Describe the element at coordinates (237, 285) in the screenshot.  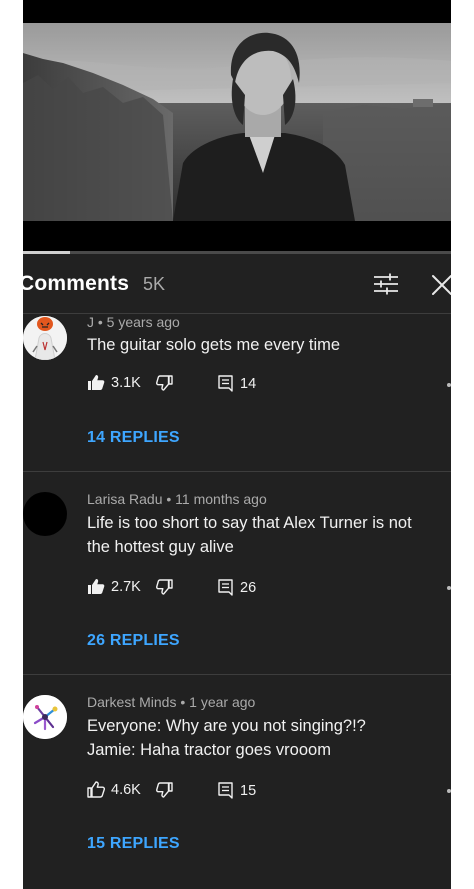
I see `comments-header: Comments 5K` at that location.